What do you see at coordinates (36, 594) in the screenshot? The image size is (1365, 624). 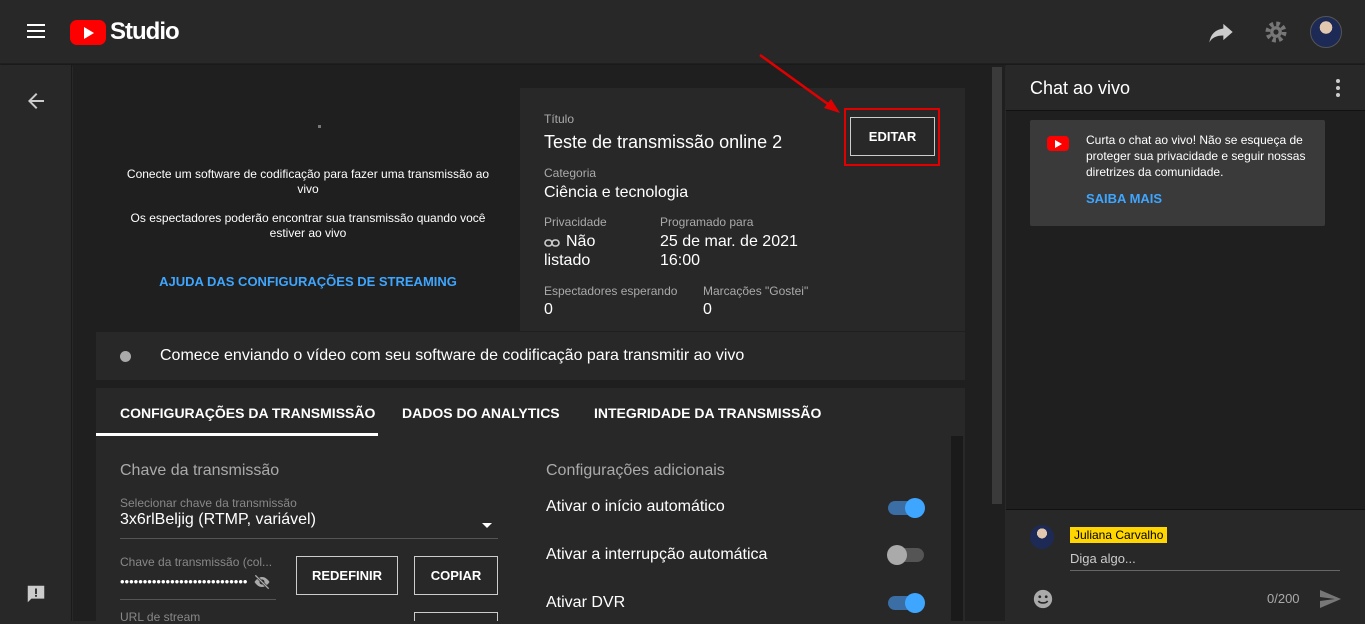 I see `feedback-icon` at bounding box center [36, 594].